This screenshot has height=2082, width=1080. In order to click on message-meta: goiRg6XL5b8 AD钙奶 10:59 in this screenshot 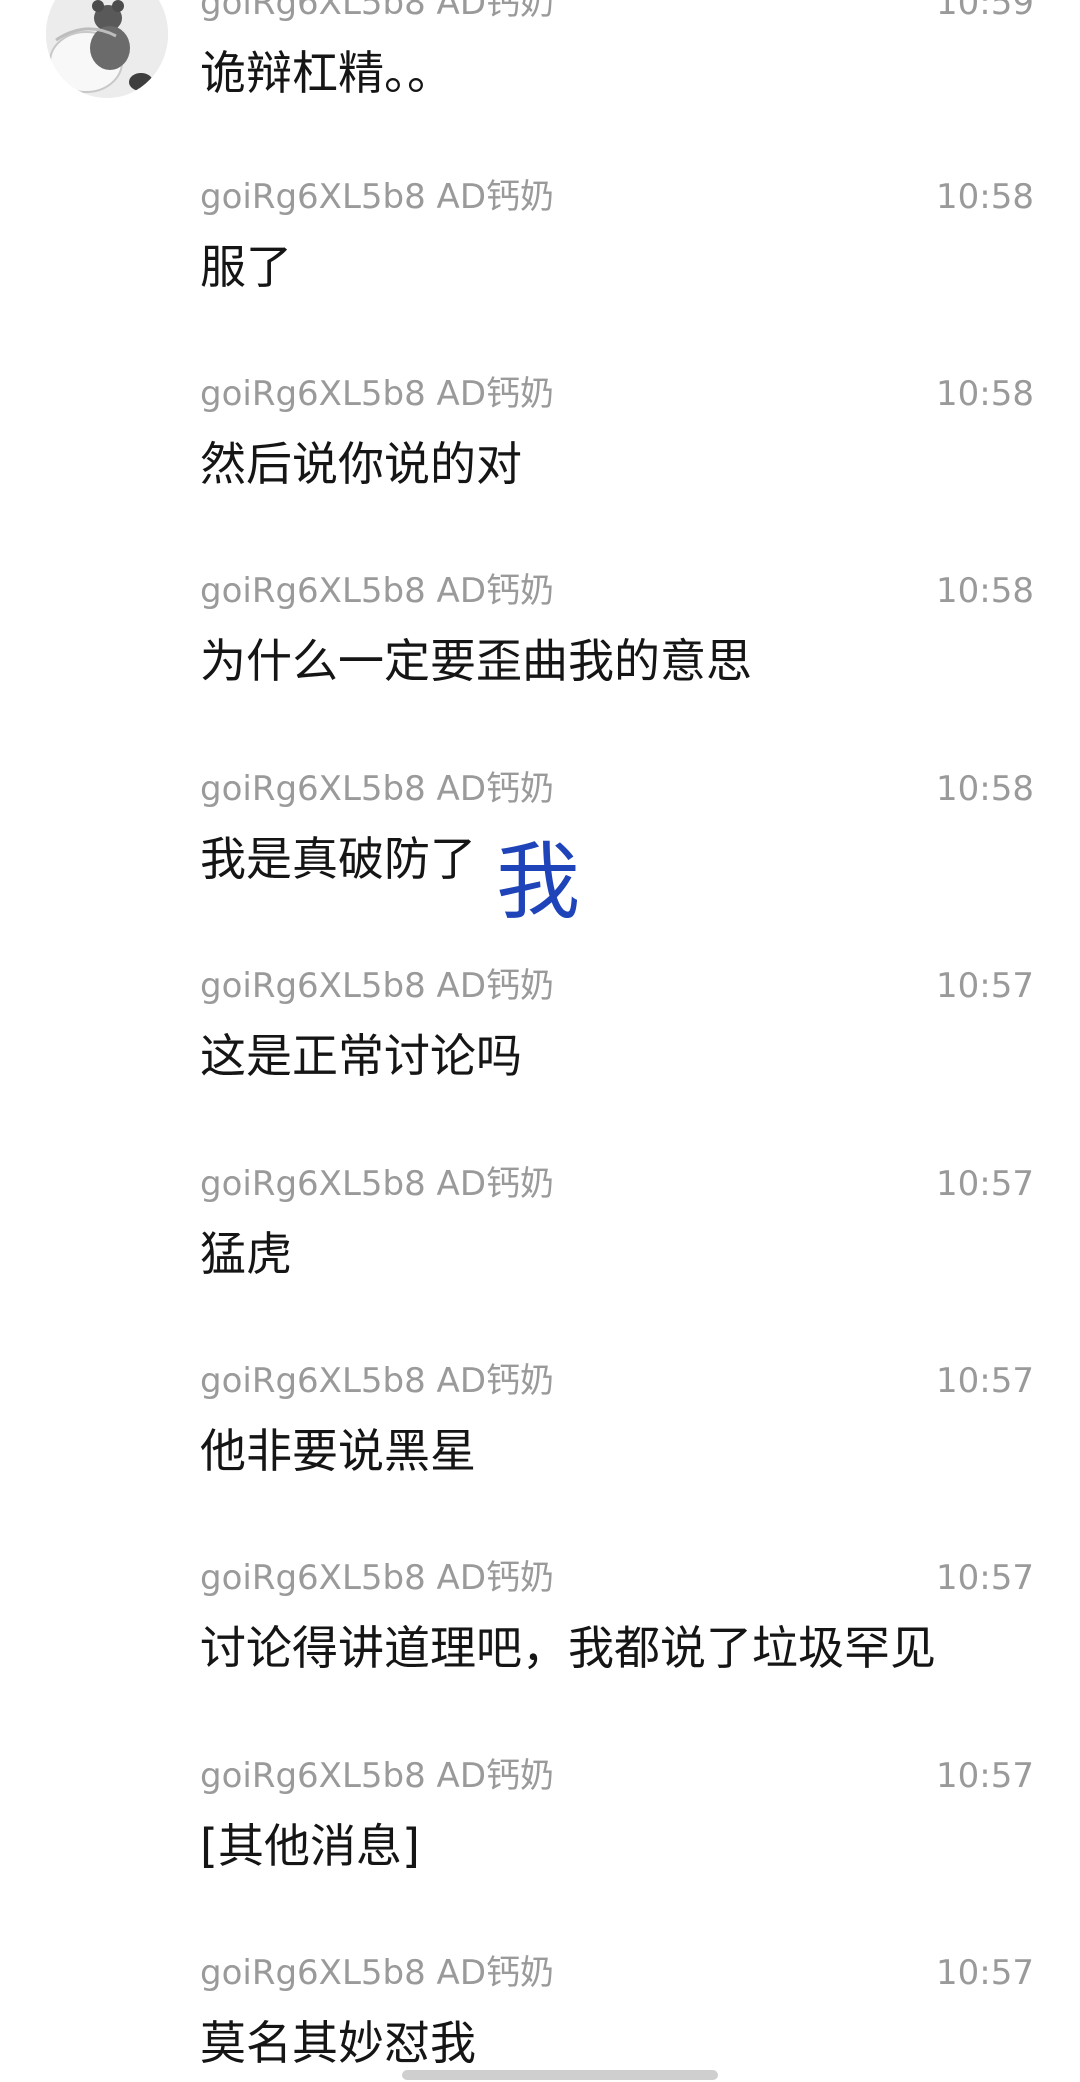, I will do `click(617, 14)`.